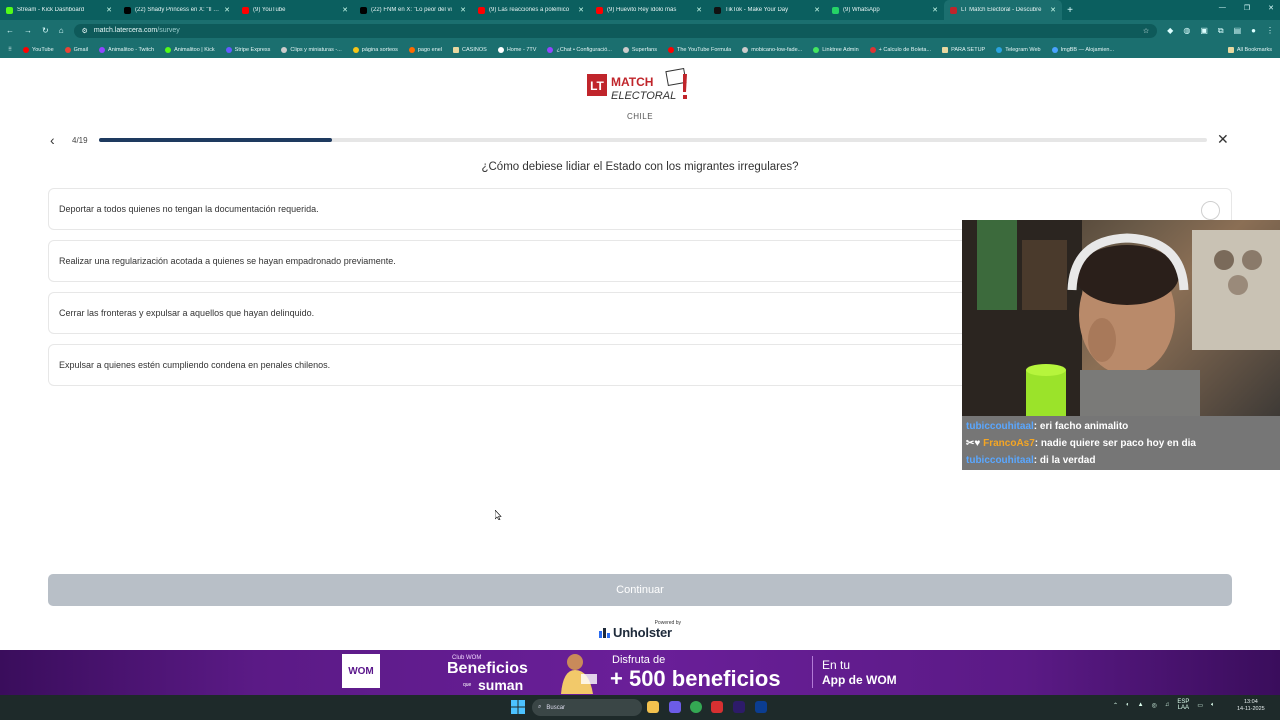 The height and width of the screenshot is (720, 1280). Describe the element at coordinates (76, 49) in the screenshot. I see `bookmark-item: Gmail` at that location.